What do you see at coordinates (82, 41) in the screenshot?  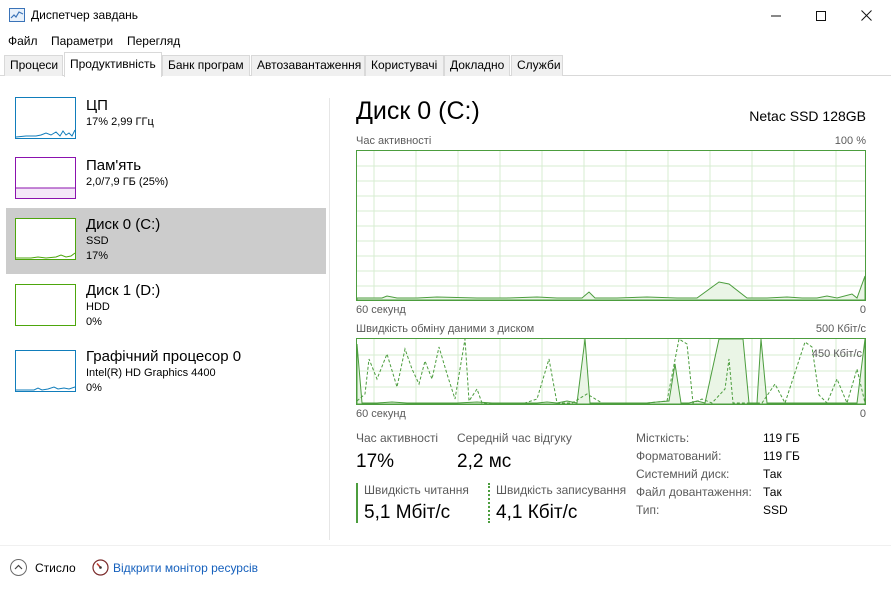 I see `menu-options: Параметри` at bounding box center [82, 41].